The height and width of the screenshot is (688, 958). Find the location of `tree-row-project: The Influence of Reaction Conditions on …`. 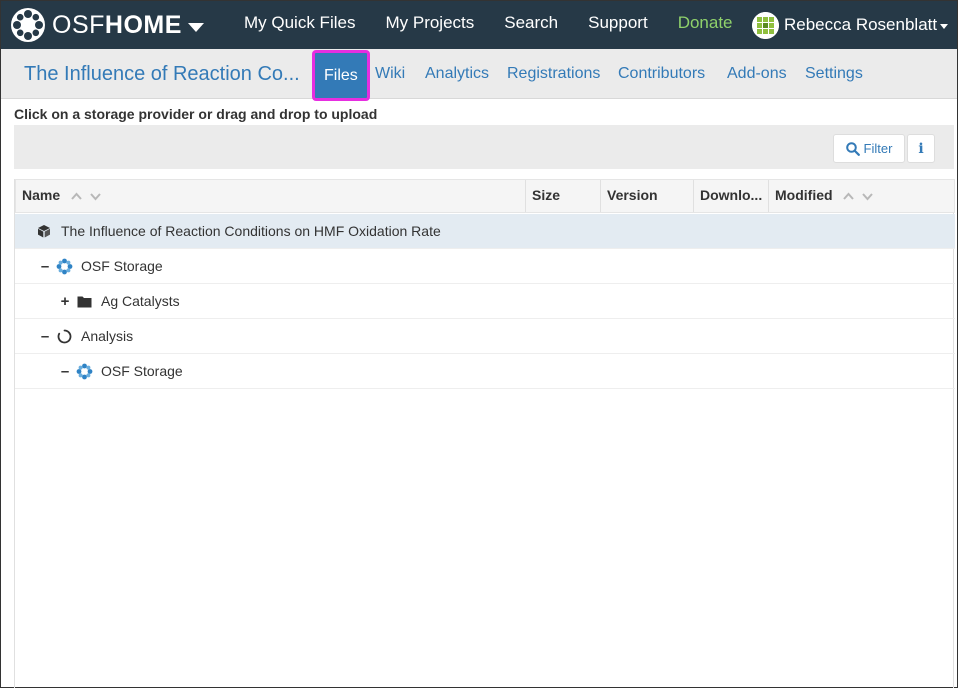

tree-row-project: The Influence of Reaction Conditions on … is located at coordinates (485, 231).